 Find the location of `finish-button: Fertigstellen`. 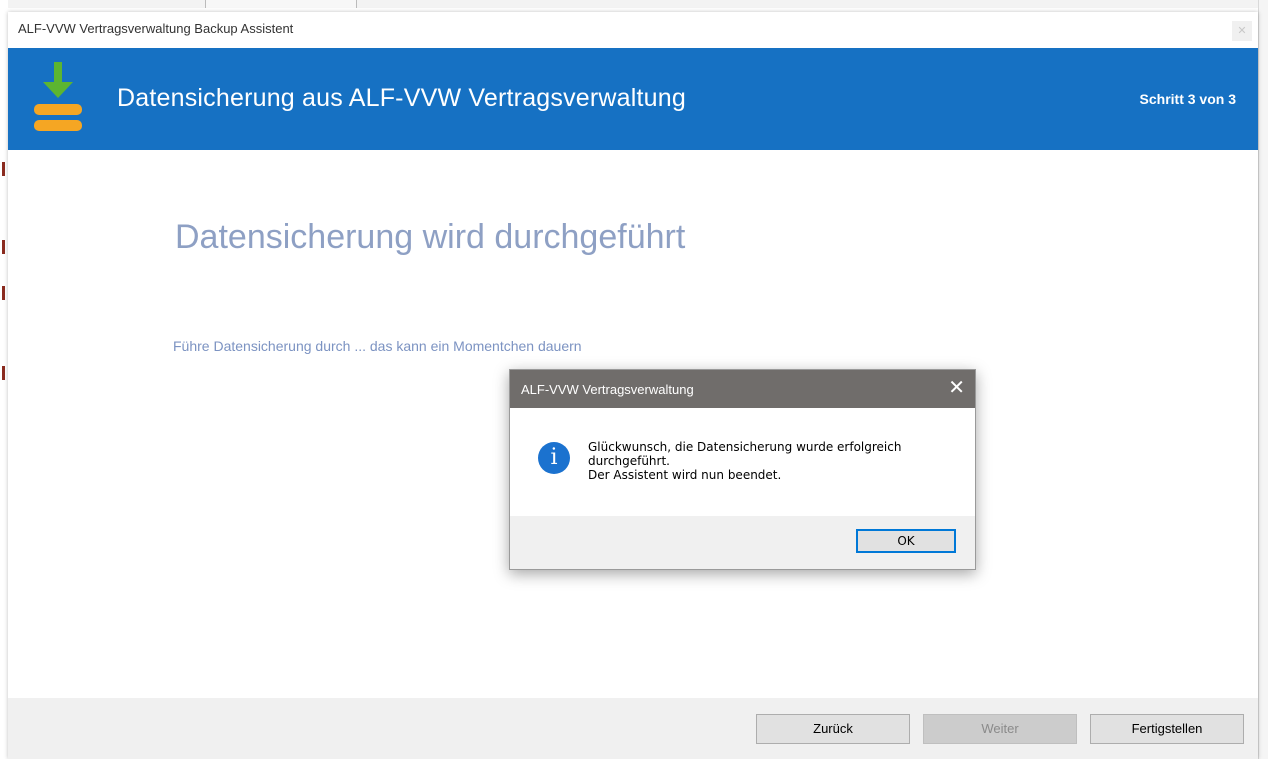

finish-button: Fertigstellen is located at coordinates (1167, 729).